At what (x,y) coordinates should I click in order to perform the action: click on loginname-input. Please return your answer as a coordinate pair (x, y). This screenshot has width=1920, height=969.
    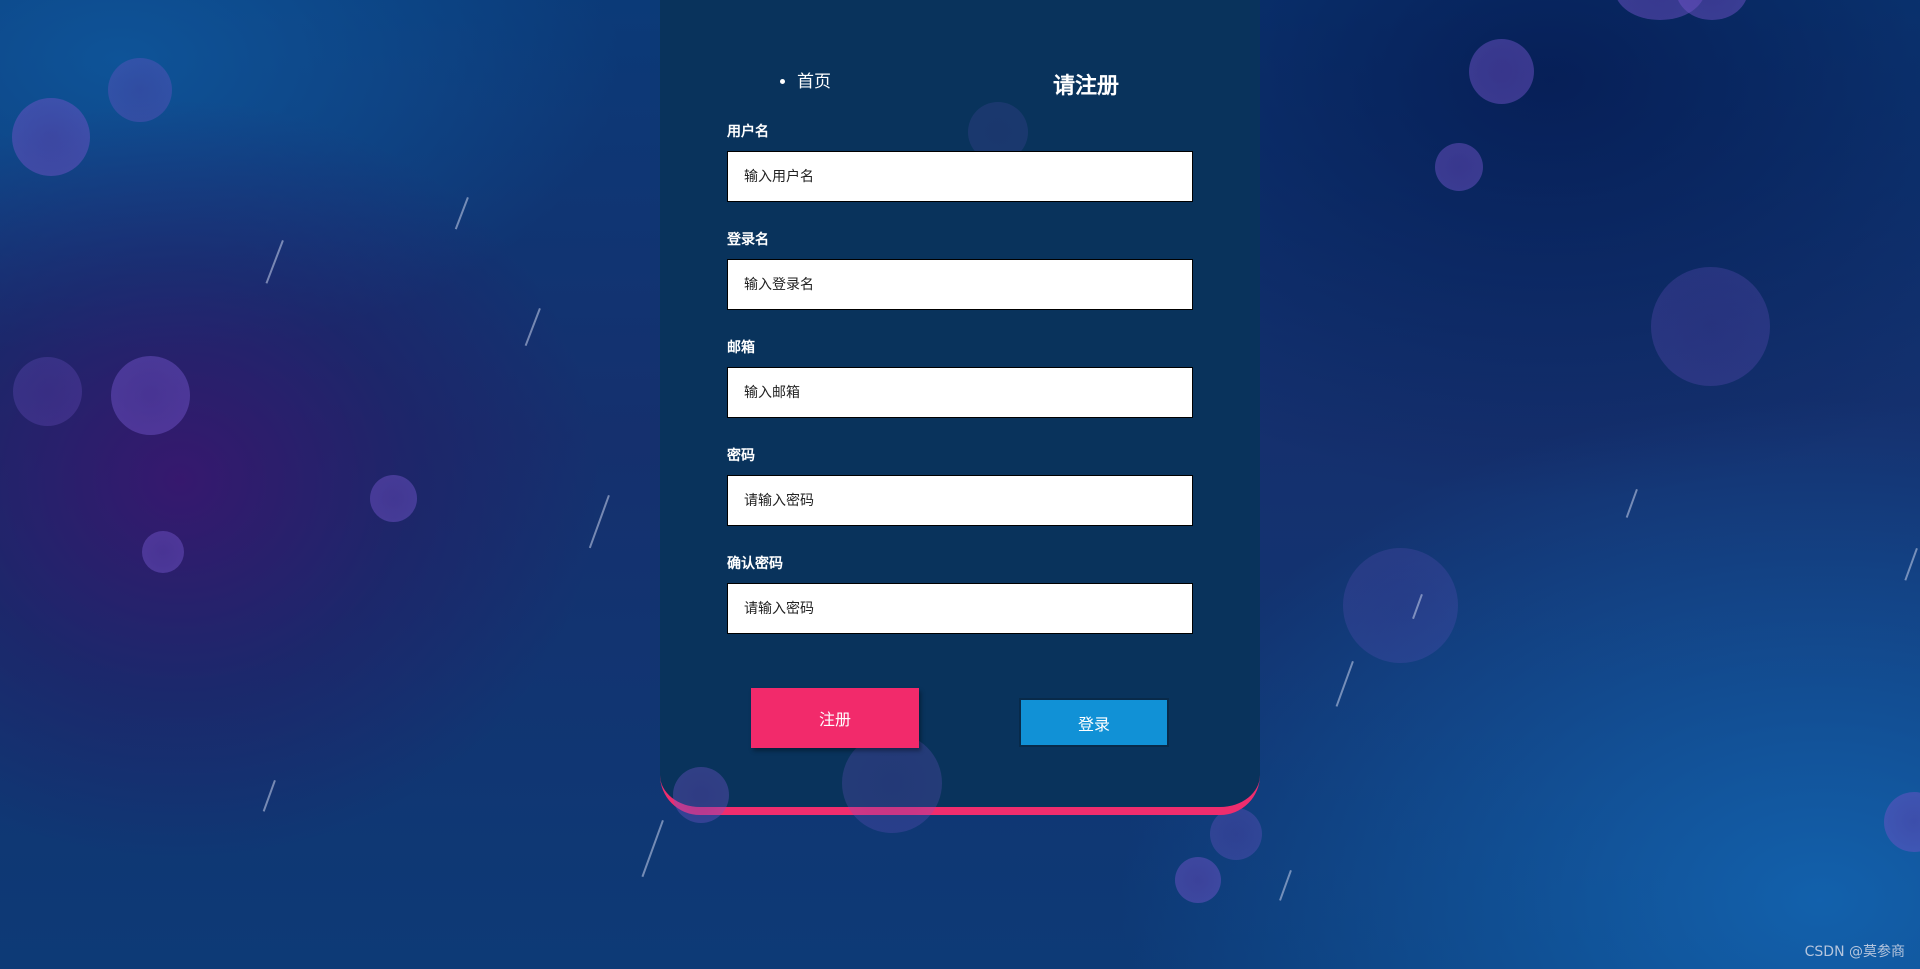
    Looking at the image, I should click on (960, 284).